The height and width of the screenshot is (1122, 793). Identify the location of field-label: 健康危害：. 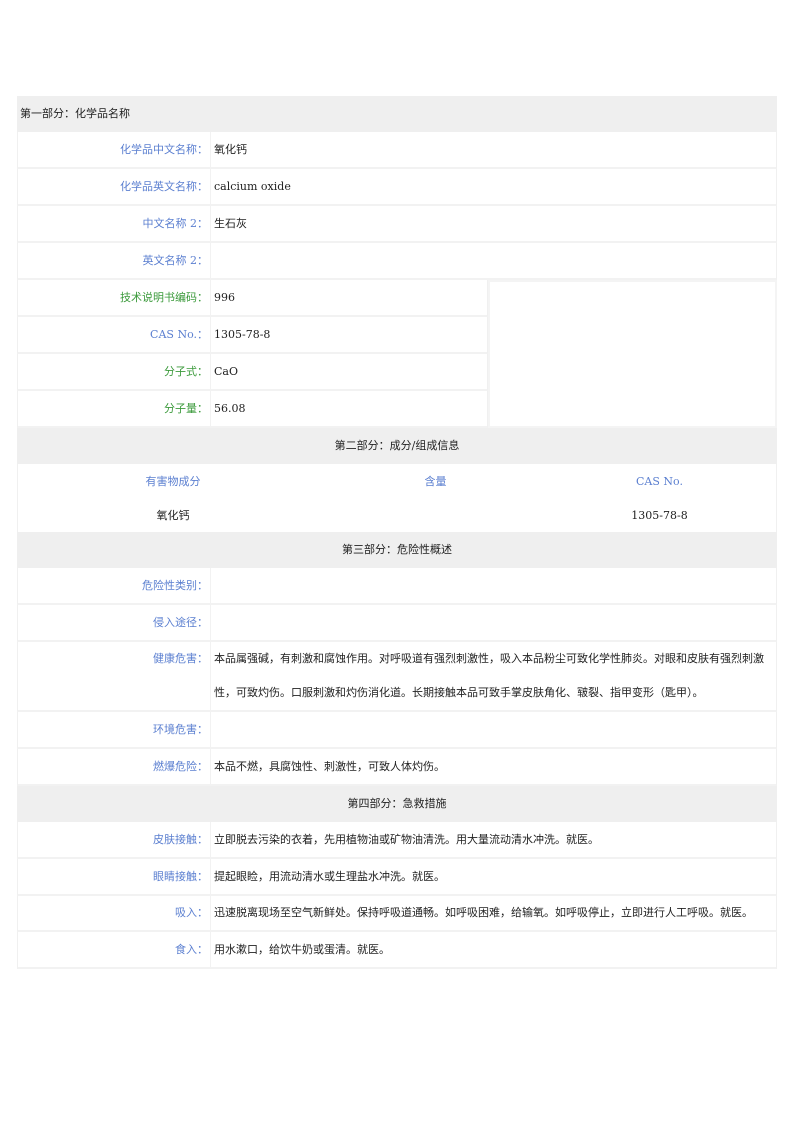
(114, 676).